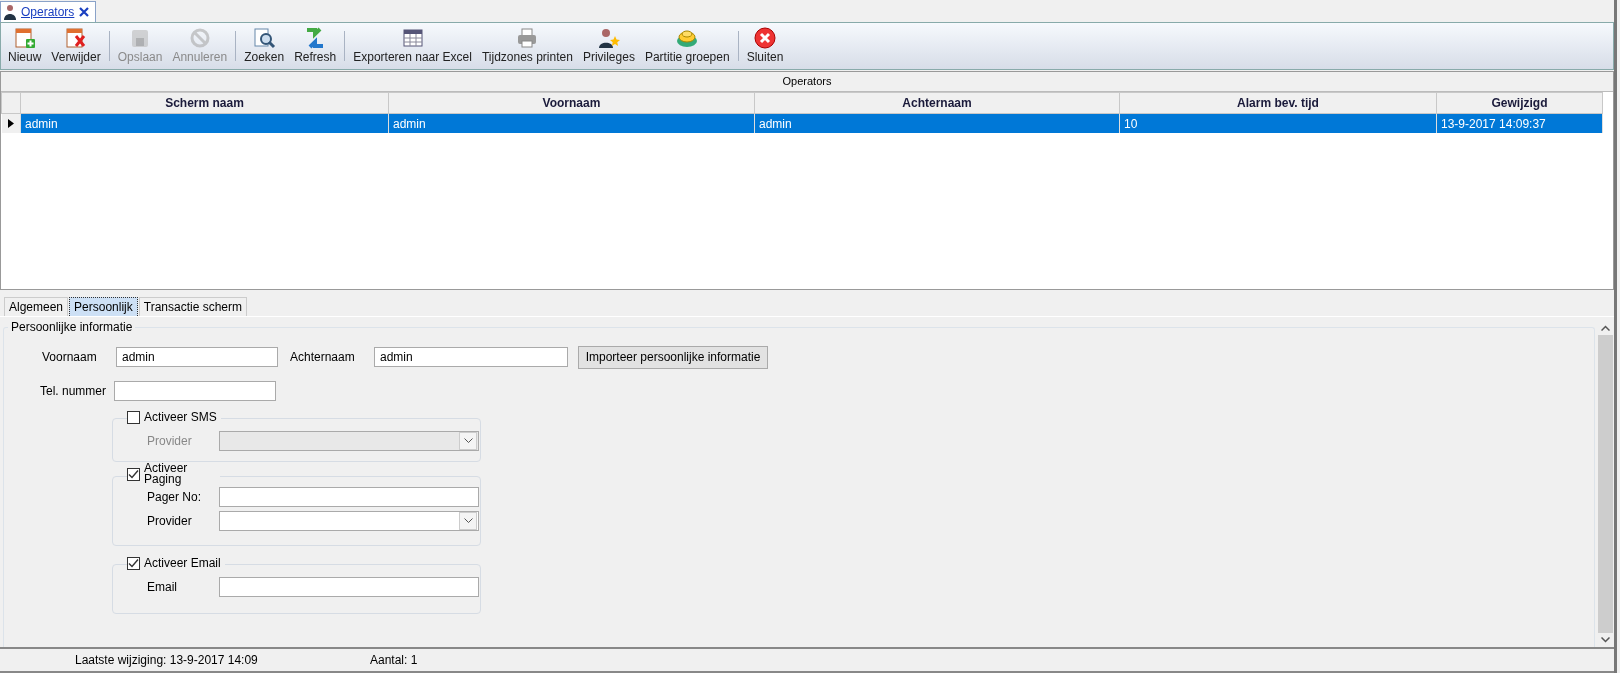 This screenshot has height=673, width=1620. I want to click on tab: Persoonlijk, so click(103, 306).